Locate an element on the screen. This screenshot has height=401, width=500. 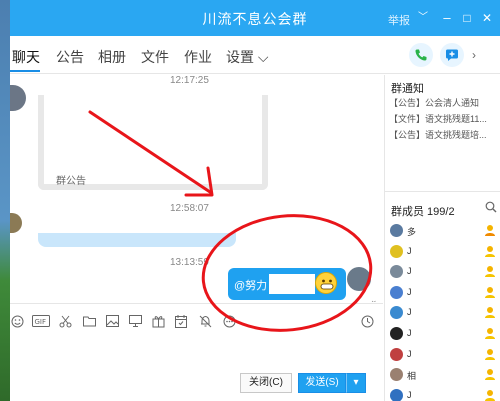
member-row: 多 is located at coordinates (443, 231).